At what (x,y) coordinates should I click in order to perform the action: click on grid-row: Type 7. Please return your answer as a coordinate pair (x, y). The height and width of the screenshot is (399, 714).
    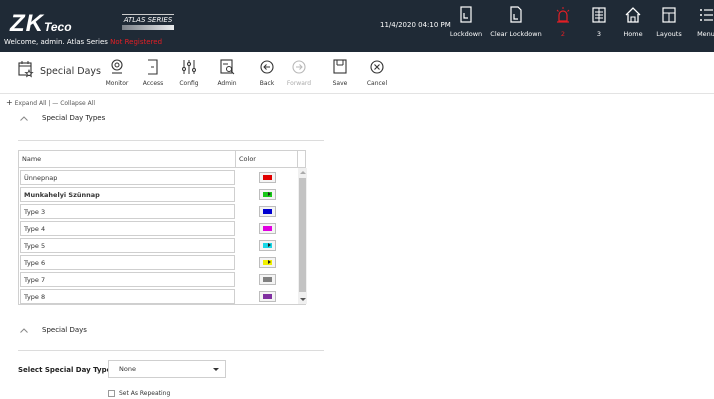
    Looking at the image, I should click on (159, 279).